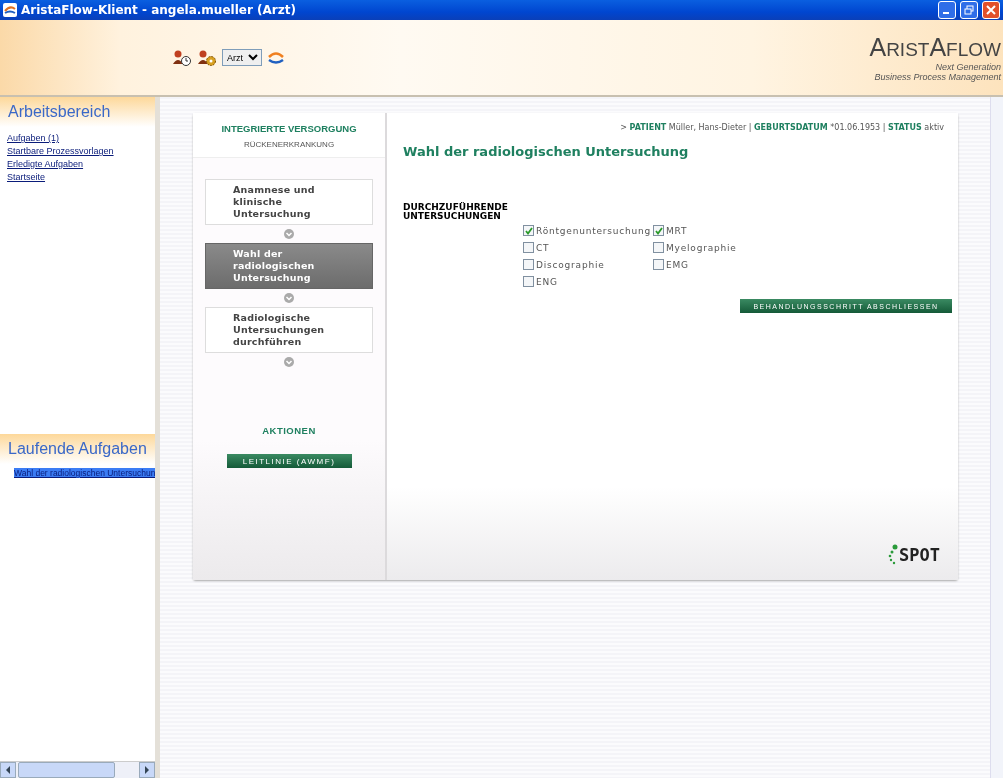  What do you see at coordinates (77, 449) in the screenshot?
I see `section-heading: Laufende Aufgaben` at bounding box center [77, 449].